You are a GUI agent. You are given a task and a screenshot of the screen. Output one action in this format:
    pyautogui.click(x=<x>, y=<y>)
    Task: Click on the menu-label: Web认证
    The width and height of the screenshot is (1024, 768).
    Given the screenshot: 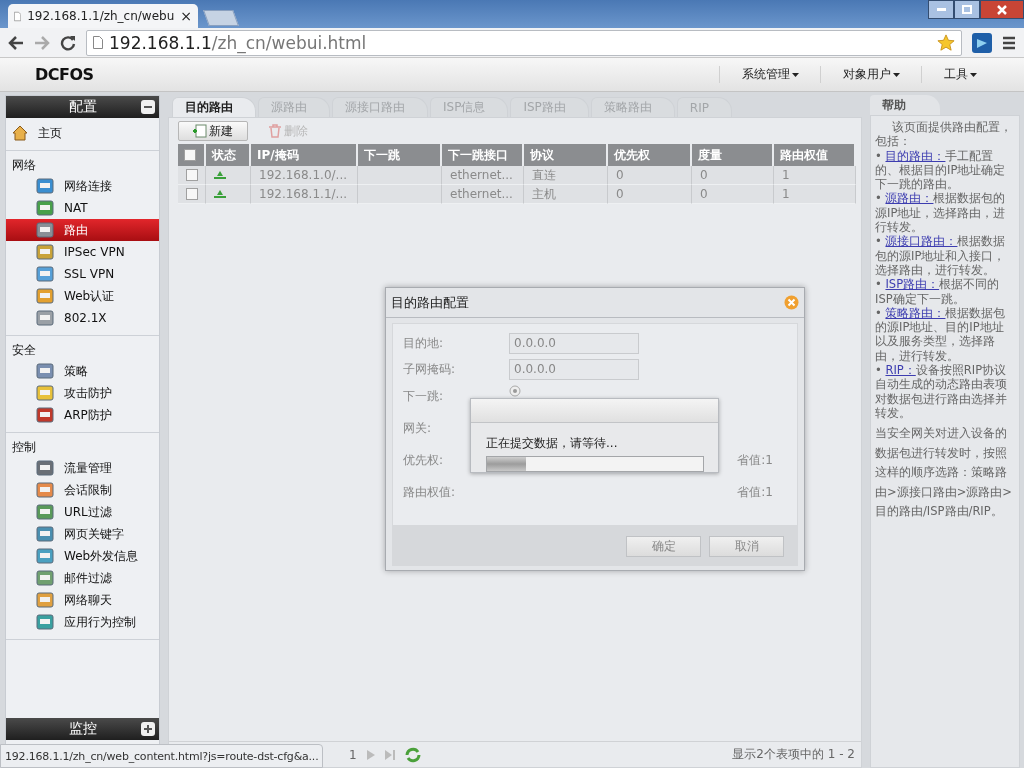 What is the action you would take?
    pyautogui.click(x=89, y=296)
    